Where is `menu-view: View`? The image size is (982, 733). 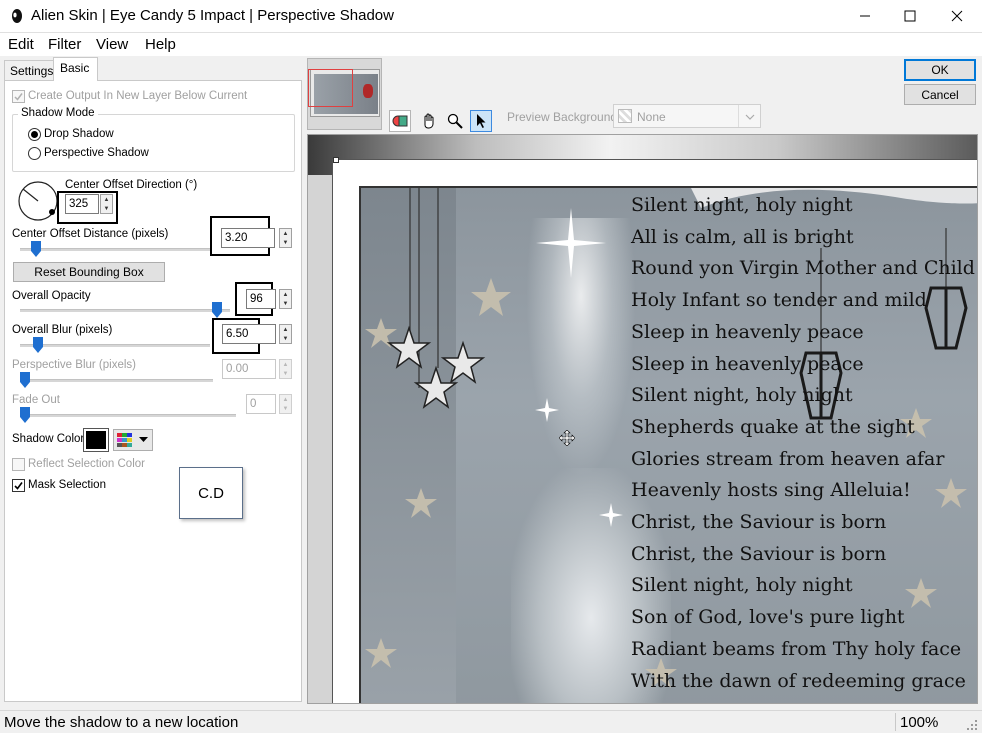
menu-view: View is located at coordinates (112, 44).